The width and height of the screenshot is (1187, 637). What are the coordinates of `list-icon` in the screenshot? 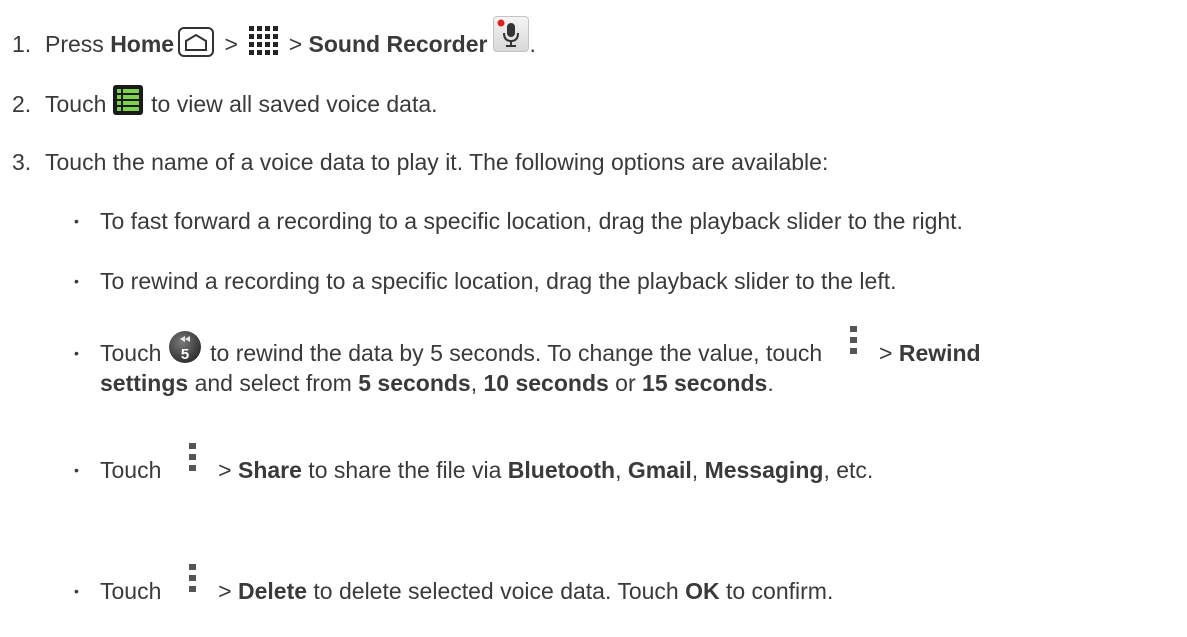 It's located at (127, 99).